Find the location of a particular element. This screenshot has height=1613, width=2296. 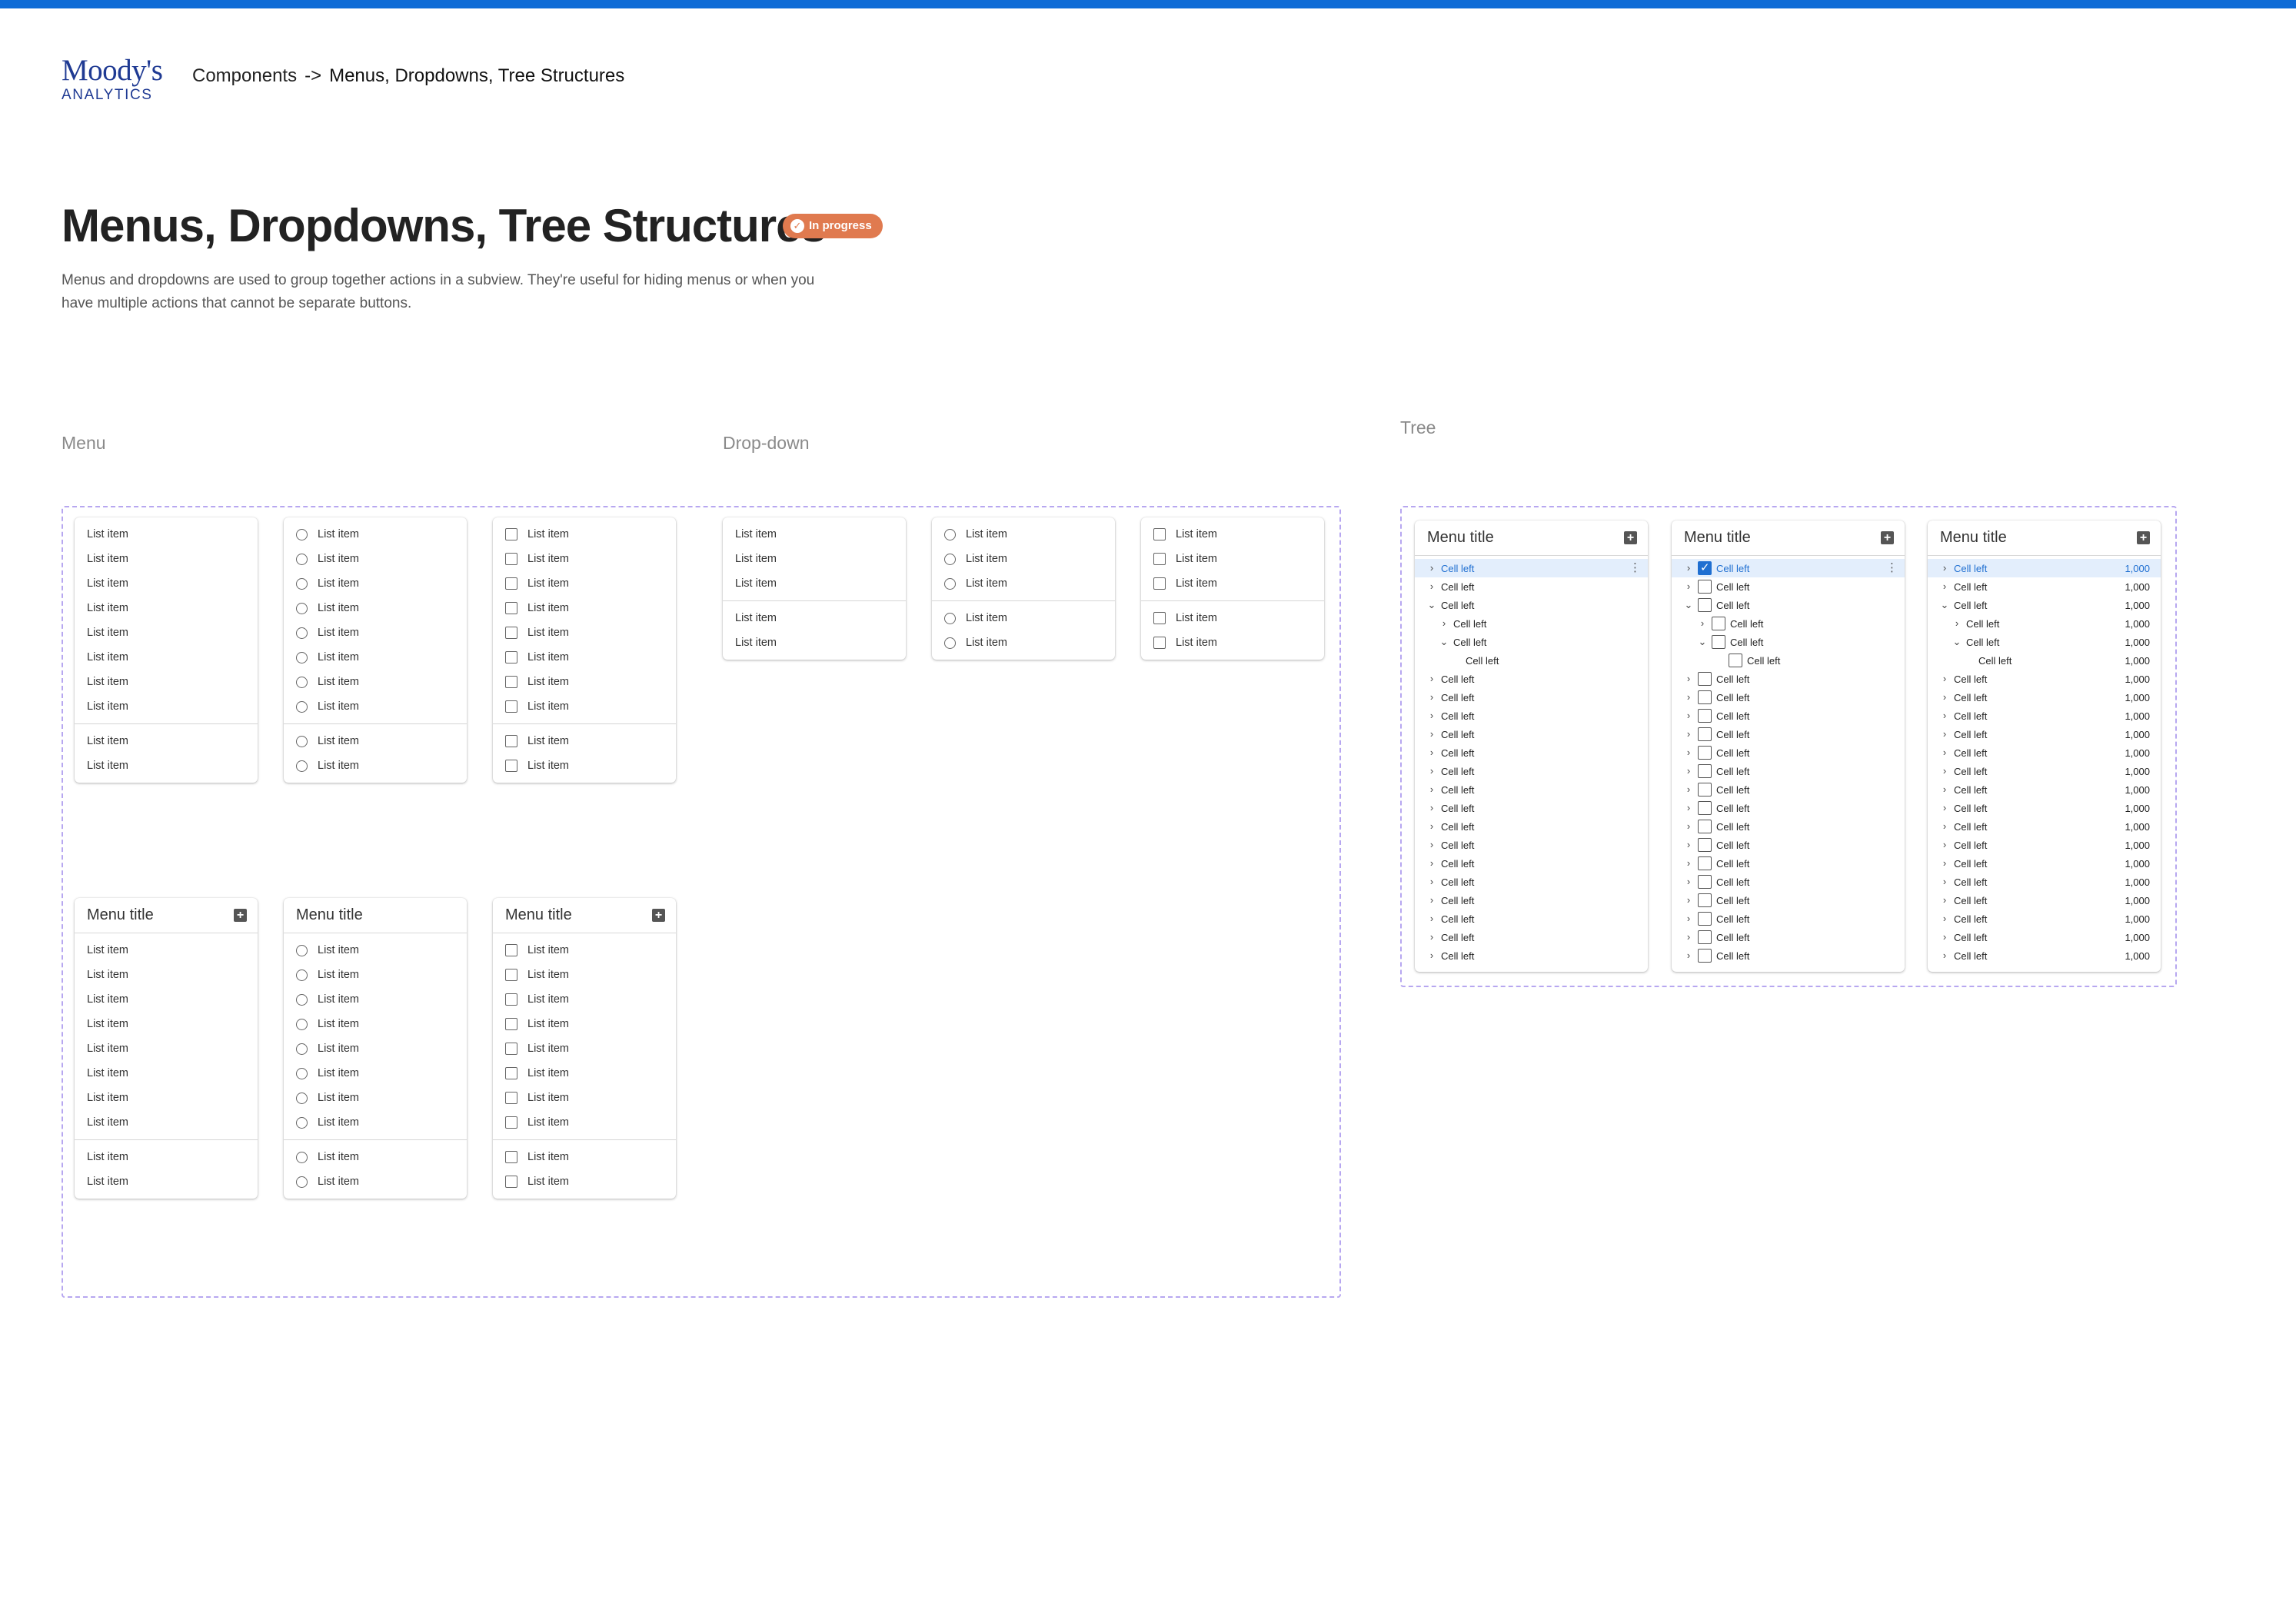

more-vertical-icon: ⋮ is located at coordinates (1892, 568).